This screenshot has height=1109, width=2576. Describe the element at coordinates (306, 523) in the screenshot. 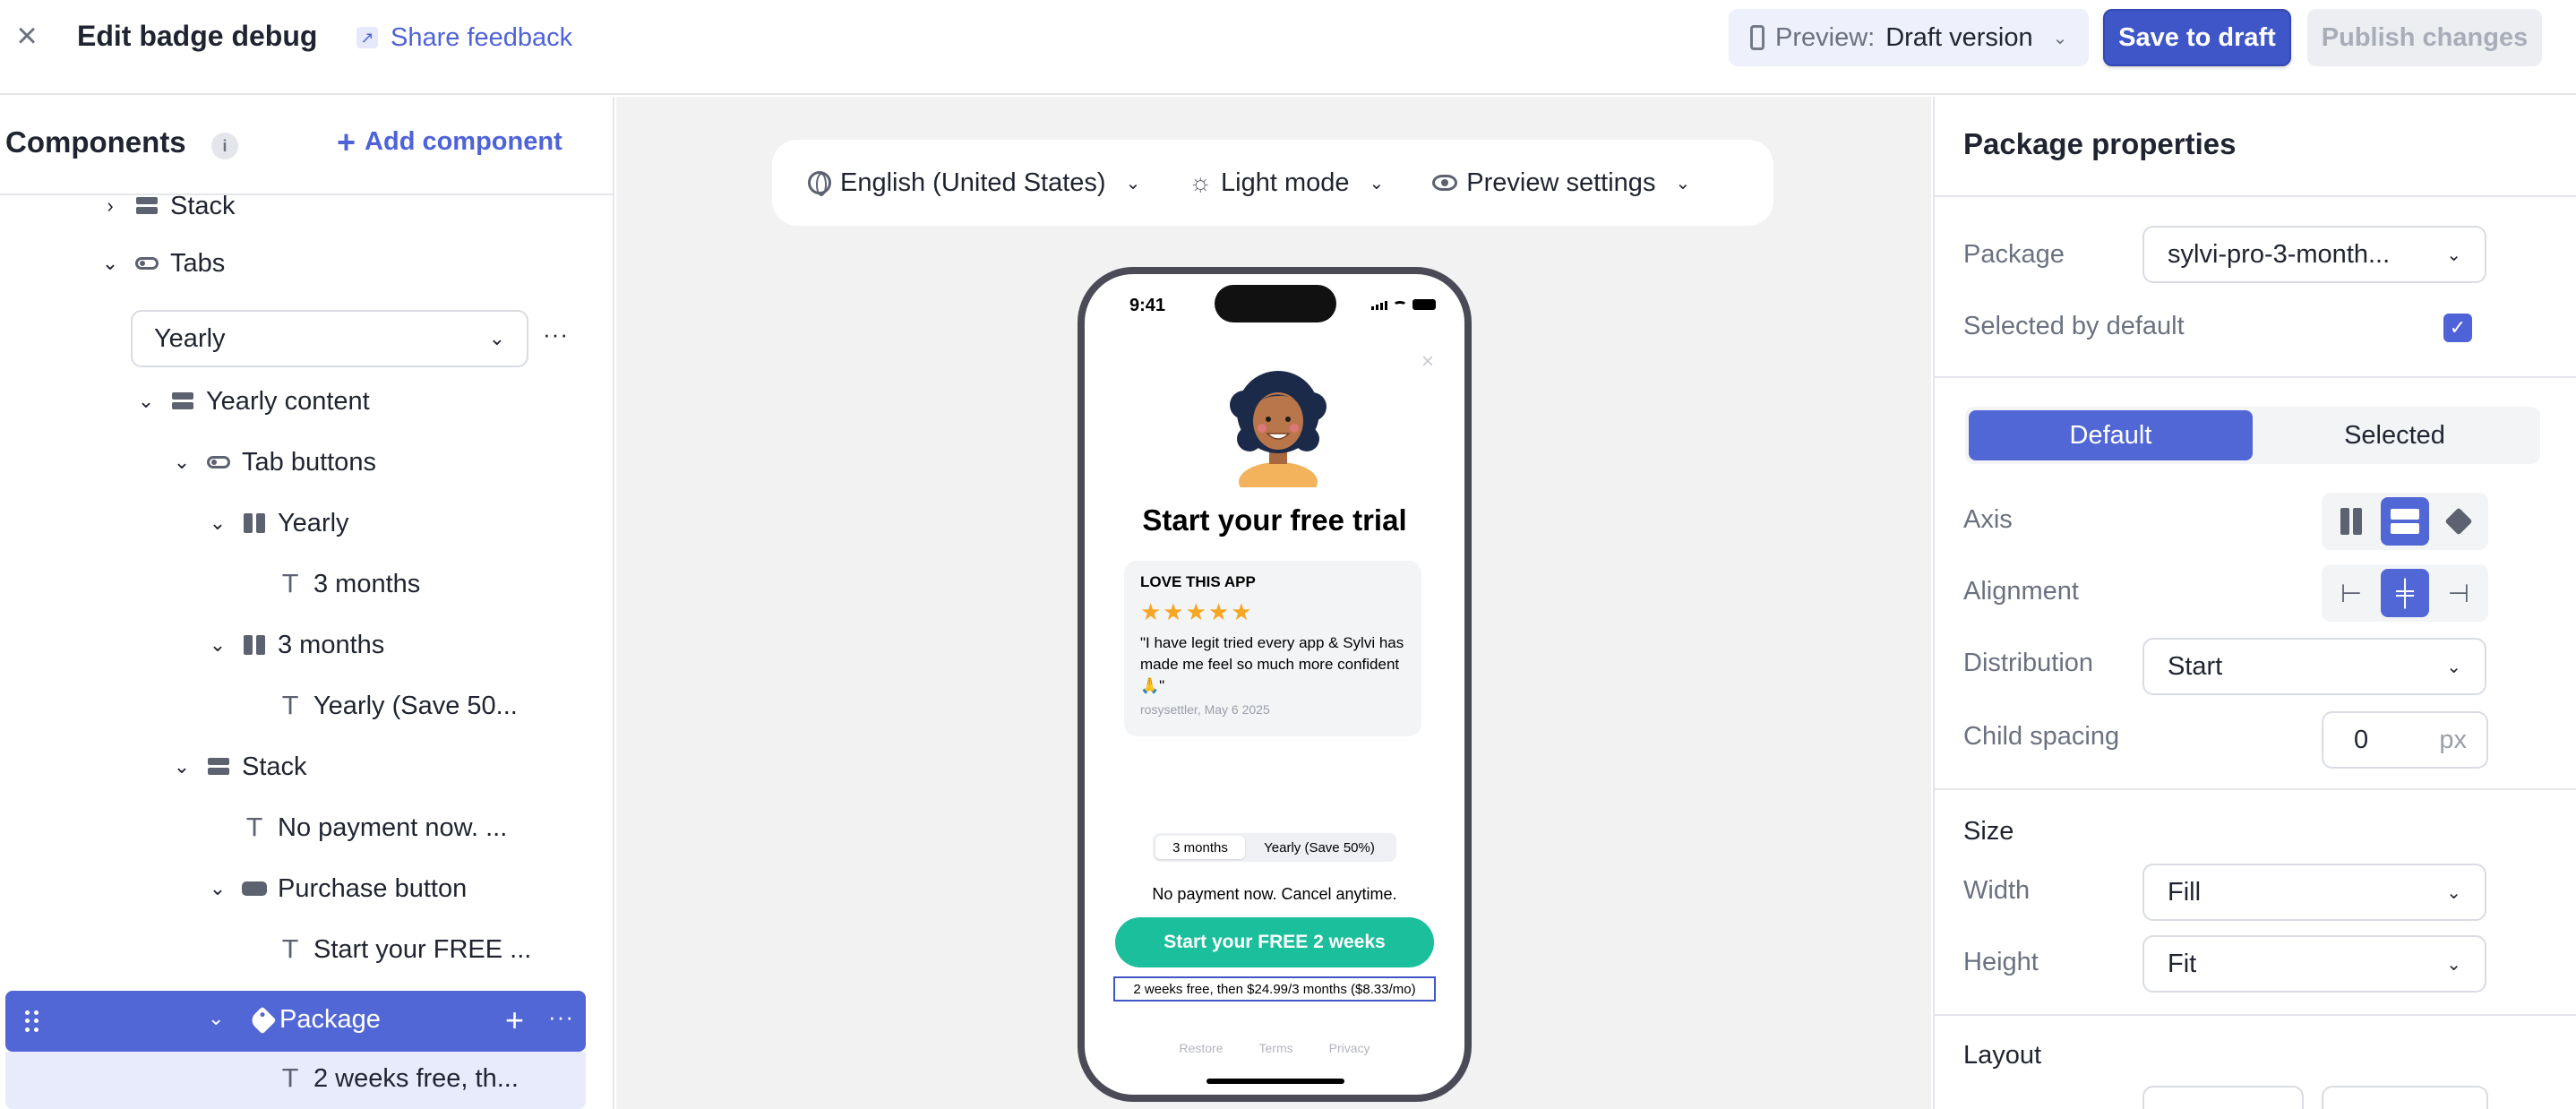

I see `tree-item-yearly: ⌄ Yearly` at that location.